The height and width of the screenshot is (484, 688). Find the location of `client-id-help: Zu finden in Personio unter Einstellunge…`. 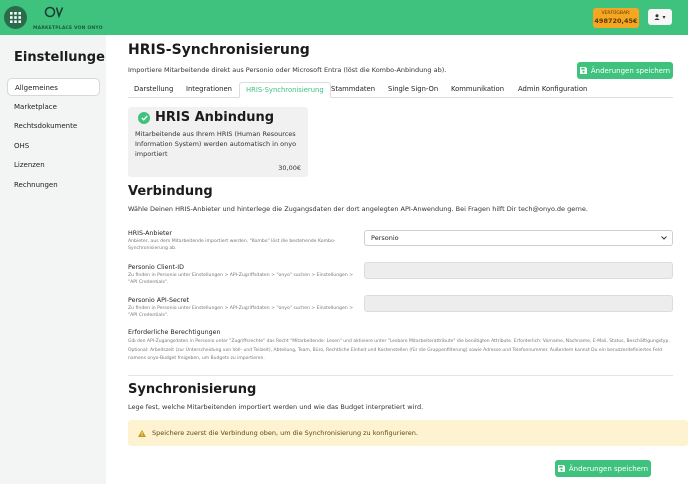

client-id-help: Zu finden in Personio unter Einstellunge… is located at coordinates (241, 279).